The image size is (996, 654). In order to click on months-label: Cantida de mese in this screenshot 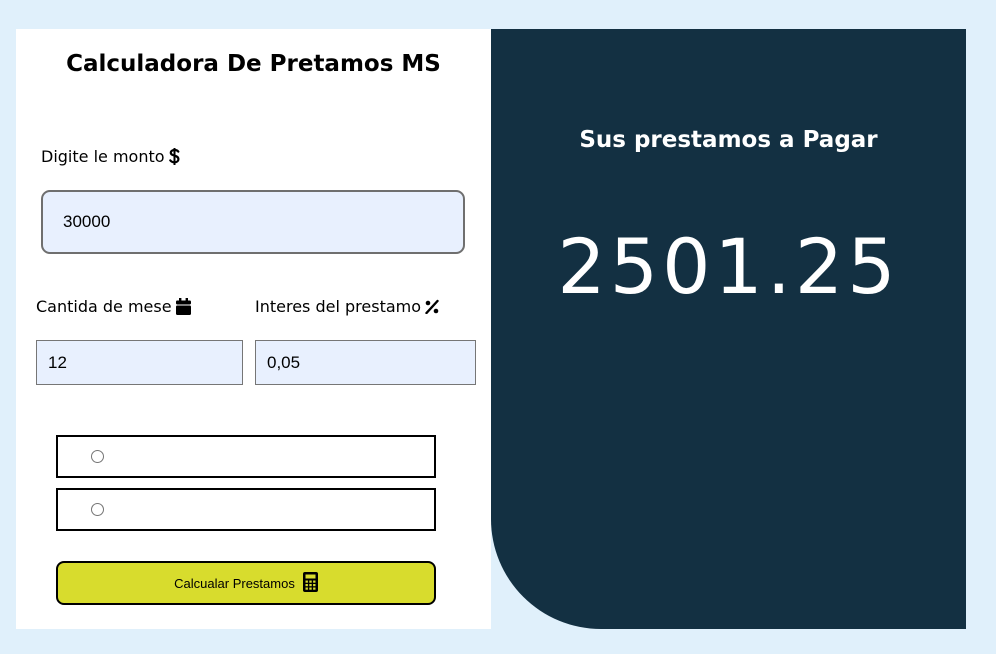, I will do `click(113, 306)`.